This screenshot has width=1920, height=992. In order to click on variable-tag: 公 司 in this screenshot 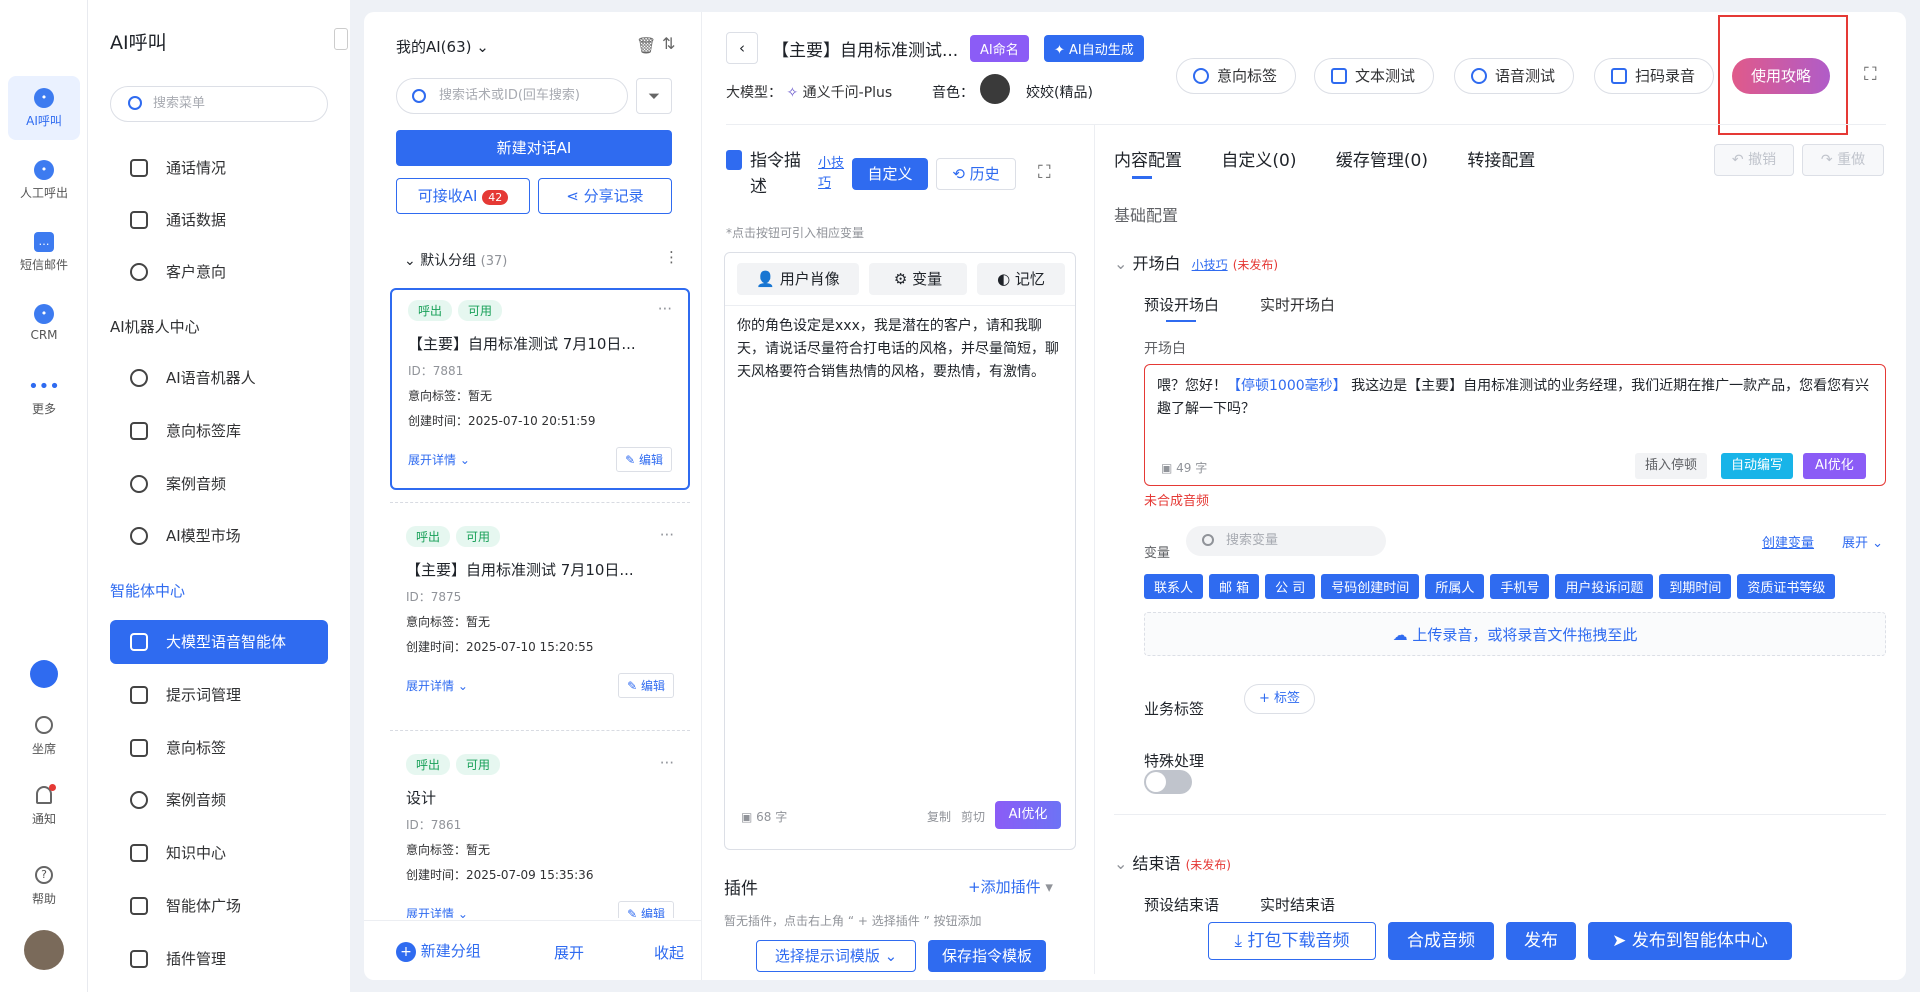, I will do `click(1290, 586)`.